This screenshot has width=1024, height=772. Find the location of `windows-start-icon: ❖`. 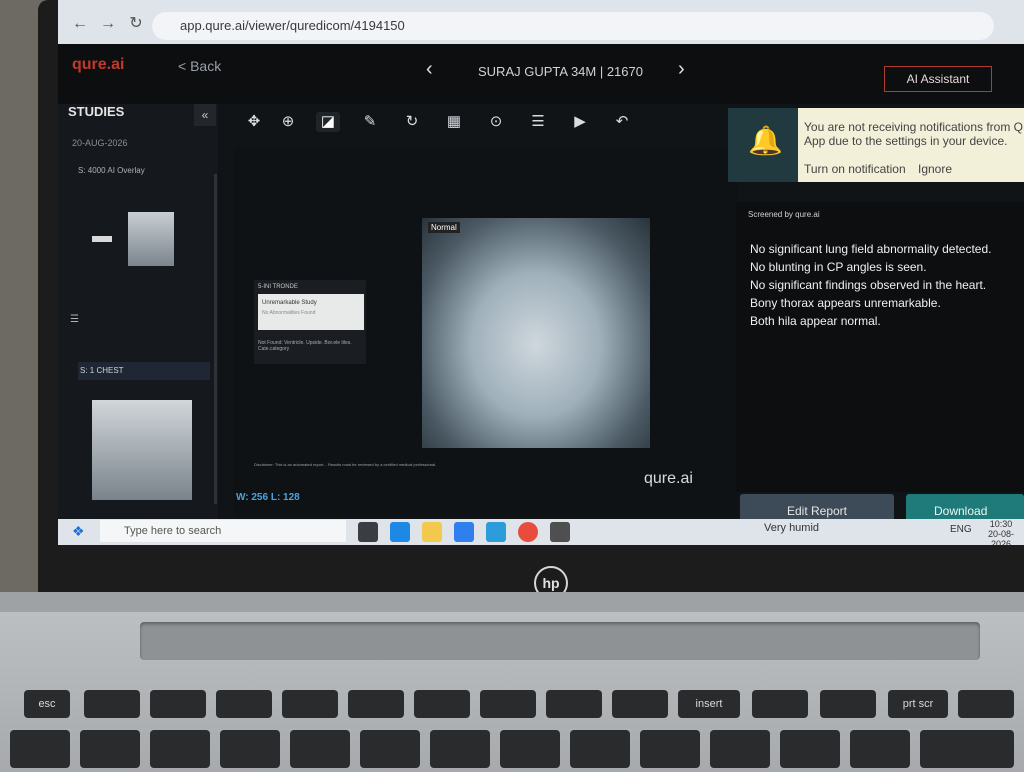

windows-start-icon: ❖ is located at coordinates (78, 531).